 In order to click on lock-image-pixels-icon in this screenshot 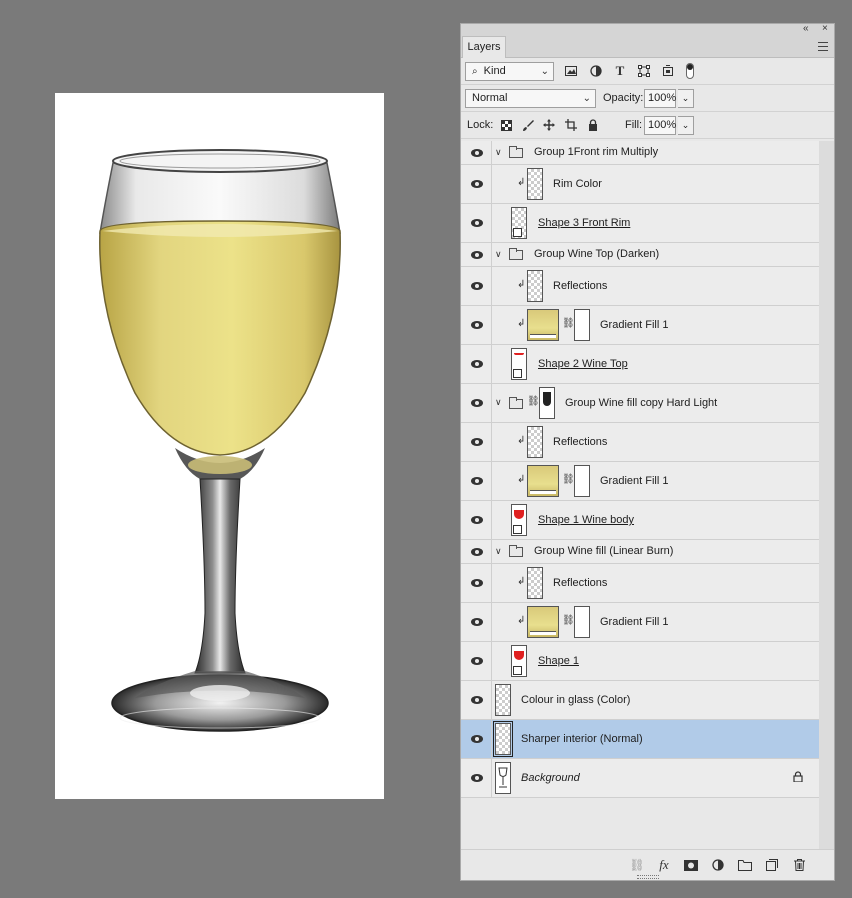, I will do `click(528, 125)`.